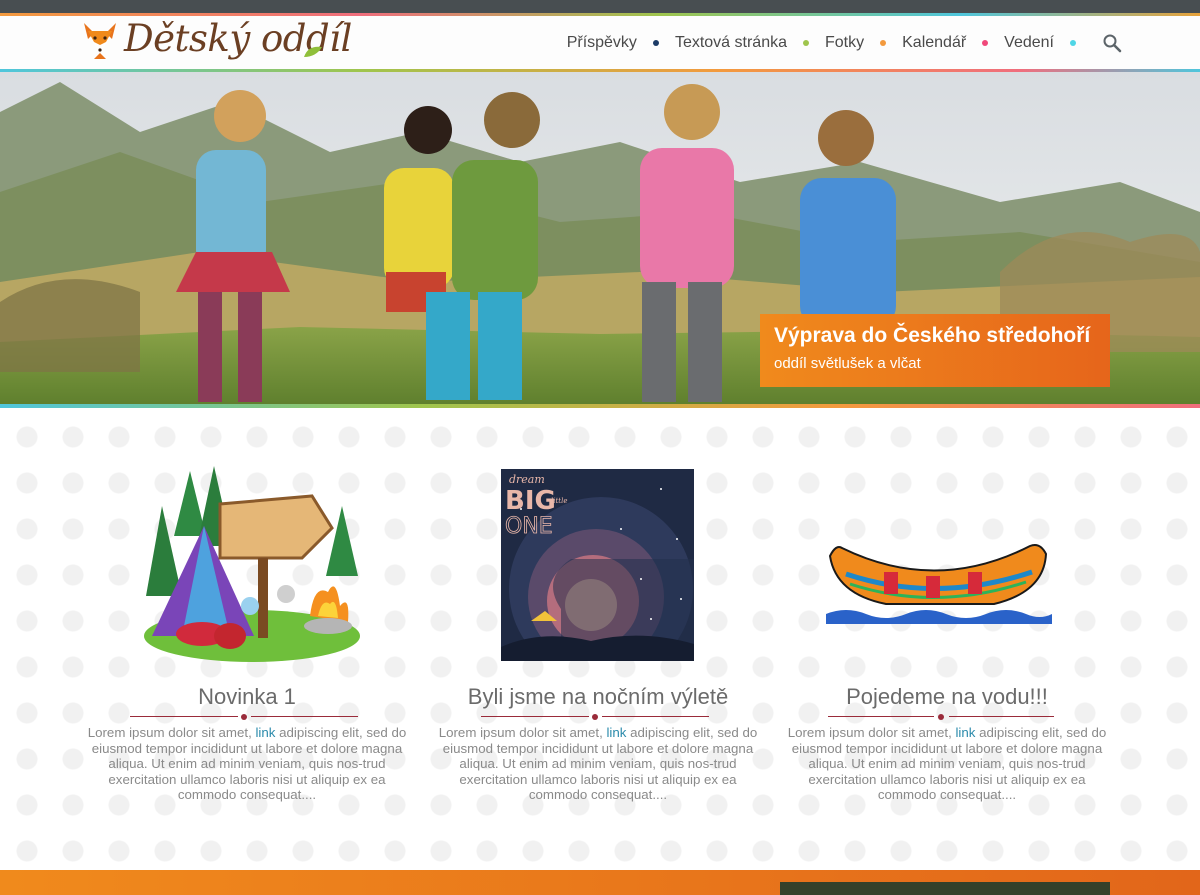 This screenshot has height=895, width=1200. Describe the element at coordinates (945, 888) in the screenshot. I see `footer-photo-thumbnail` at that location.